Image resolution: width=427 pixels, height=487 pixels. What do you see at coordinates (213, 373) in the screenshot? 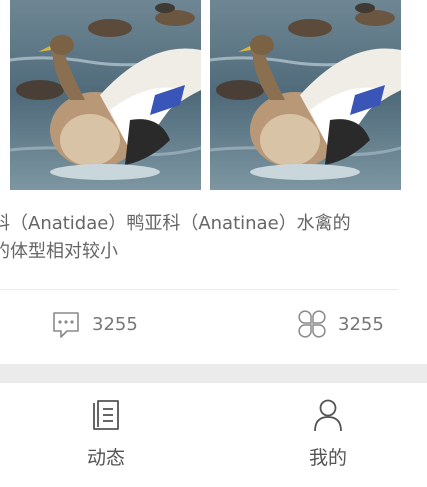
I see `section-separator` at bounding box center [213, 373].